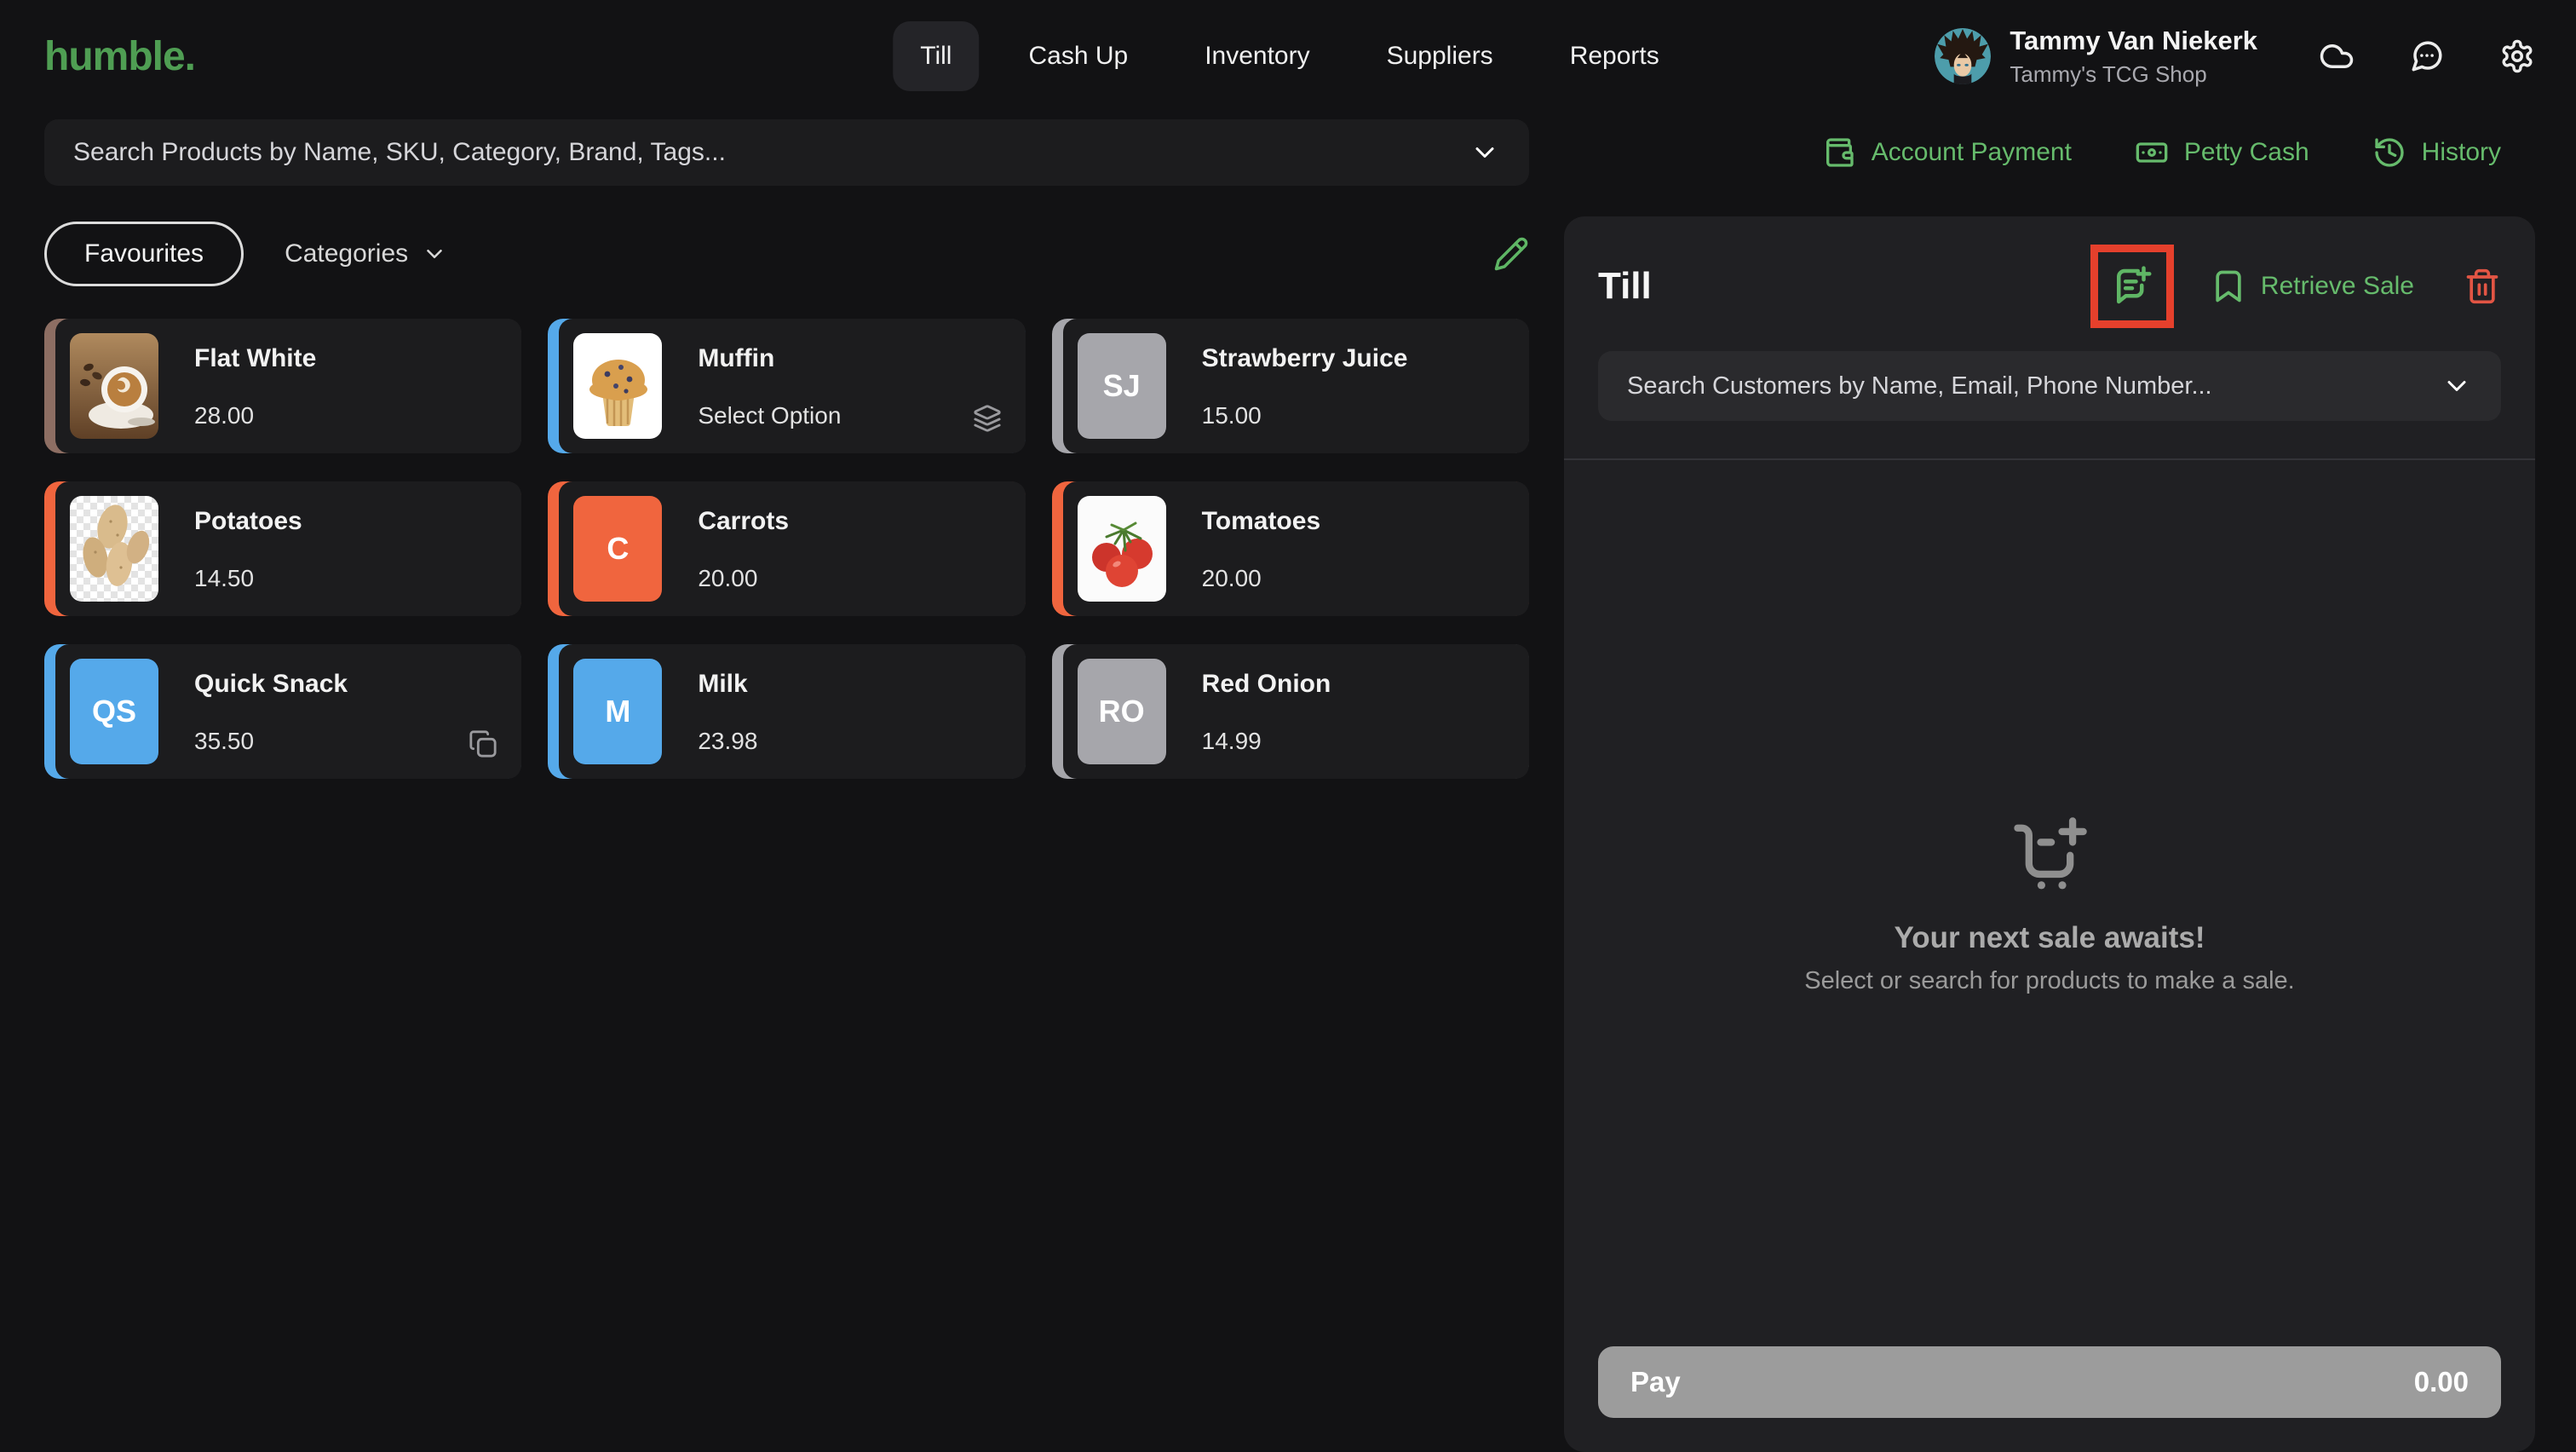 This screenshot has height=1452, width=2576. What do you see at coordinates (2517, 56) in the screenshot?
I see `gear-icon` at bounding box center [2517, 56].